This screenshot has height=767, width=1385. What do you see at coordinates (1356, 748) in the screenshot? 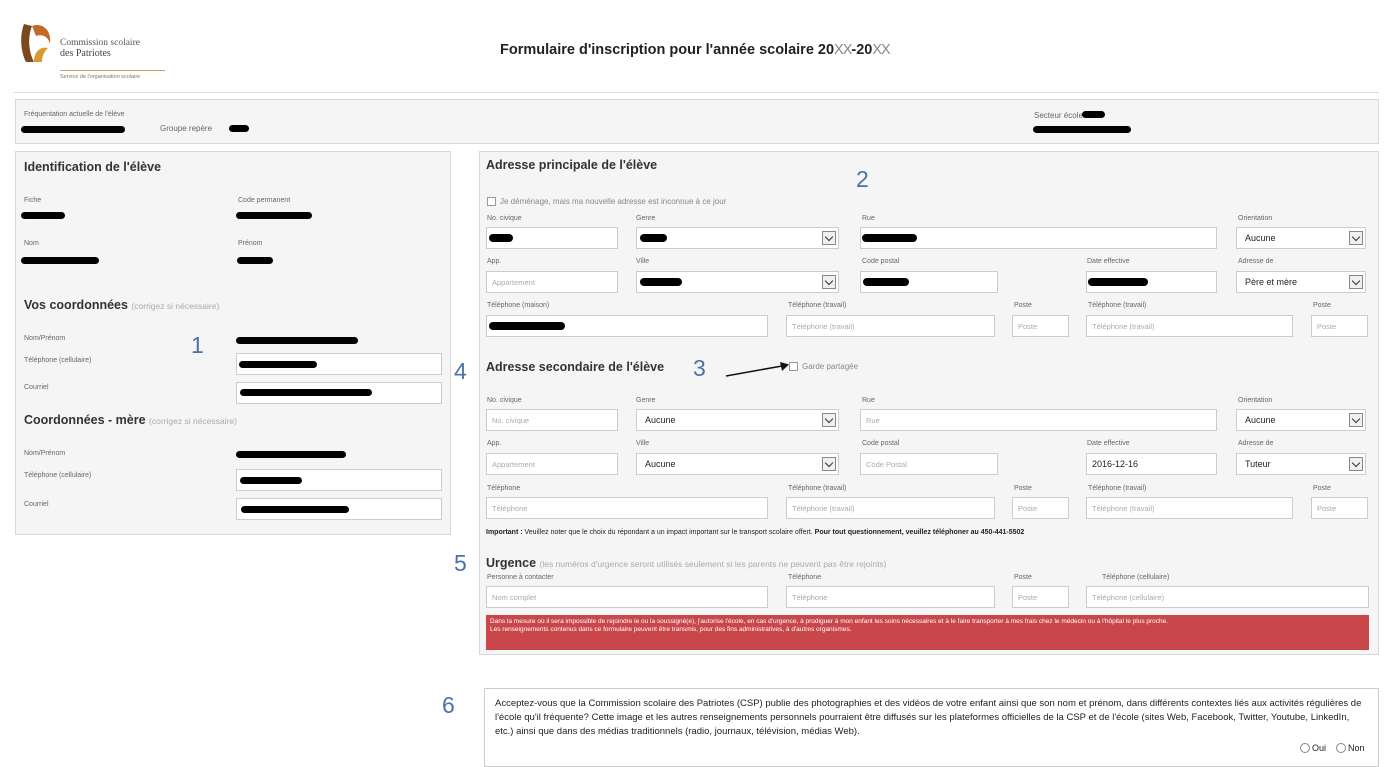
I see `non-label: Non` at bounding box center [1356, 748].